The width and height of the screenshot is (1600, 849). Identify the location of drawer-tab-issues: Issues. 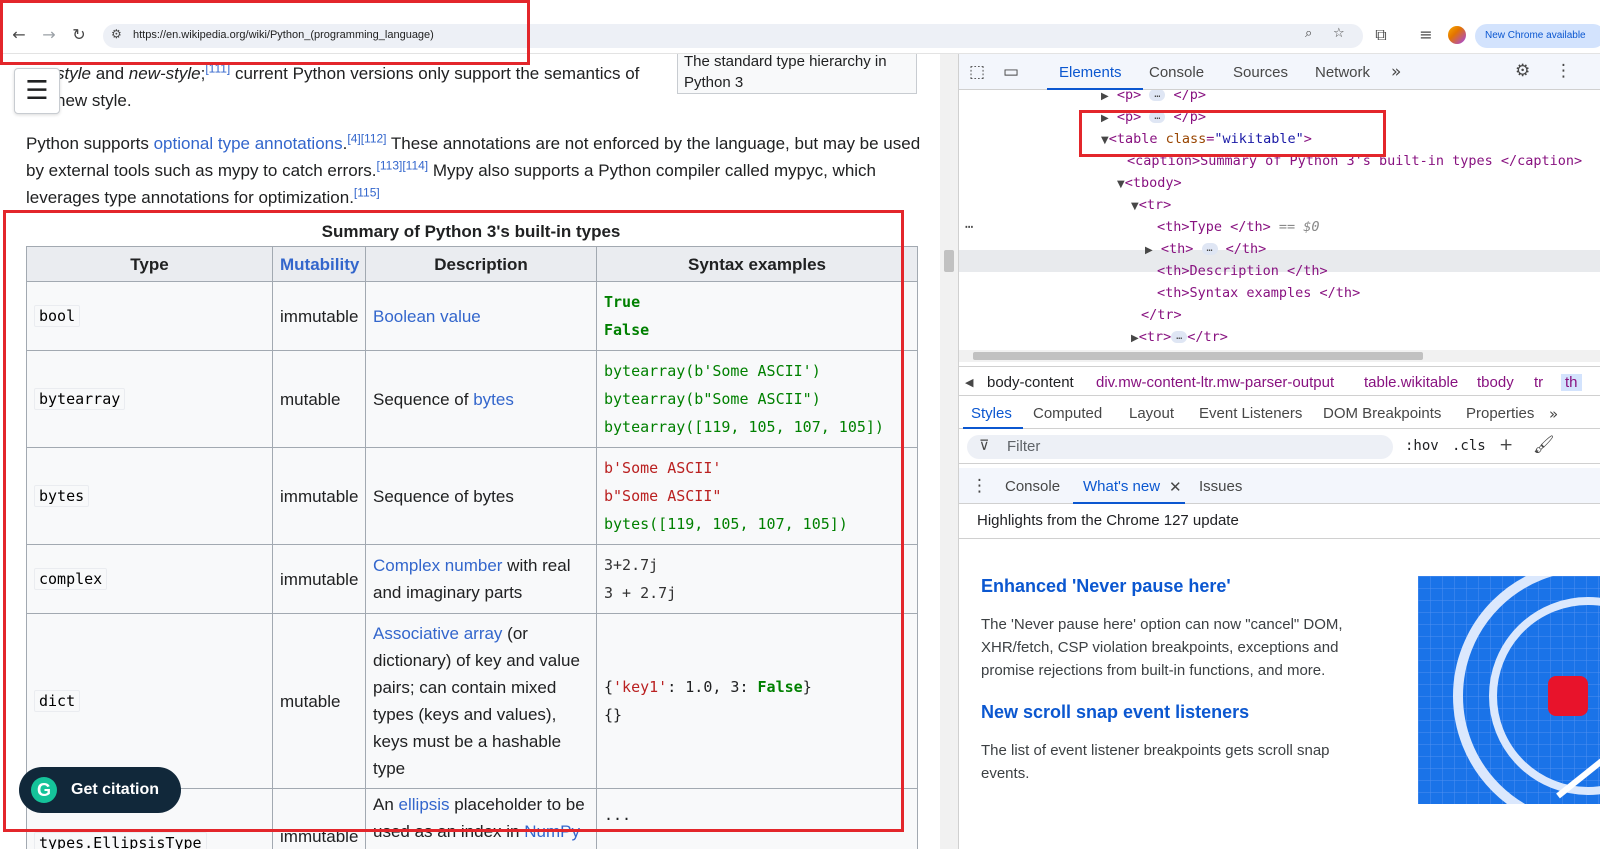
(1220, 486).